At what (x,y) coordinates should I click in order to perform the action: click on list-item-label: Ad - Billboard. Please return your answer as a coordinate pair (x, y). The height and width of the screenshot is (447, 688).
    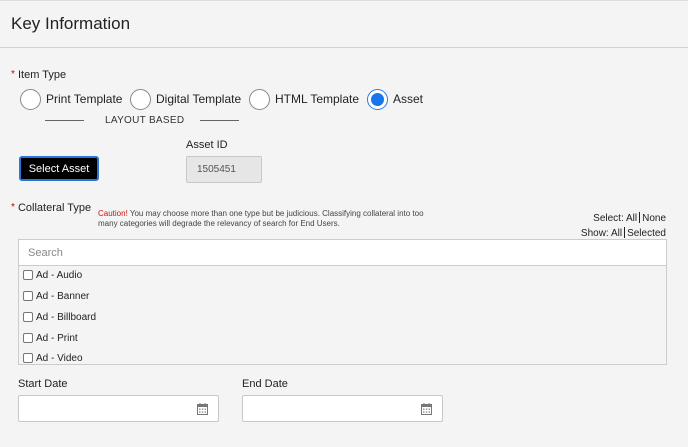
    Looking at the image, I should click on (66, 317).